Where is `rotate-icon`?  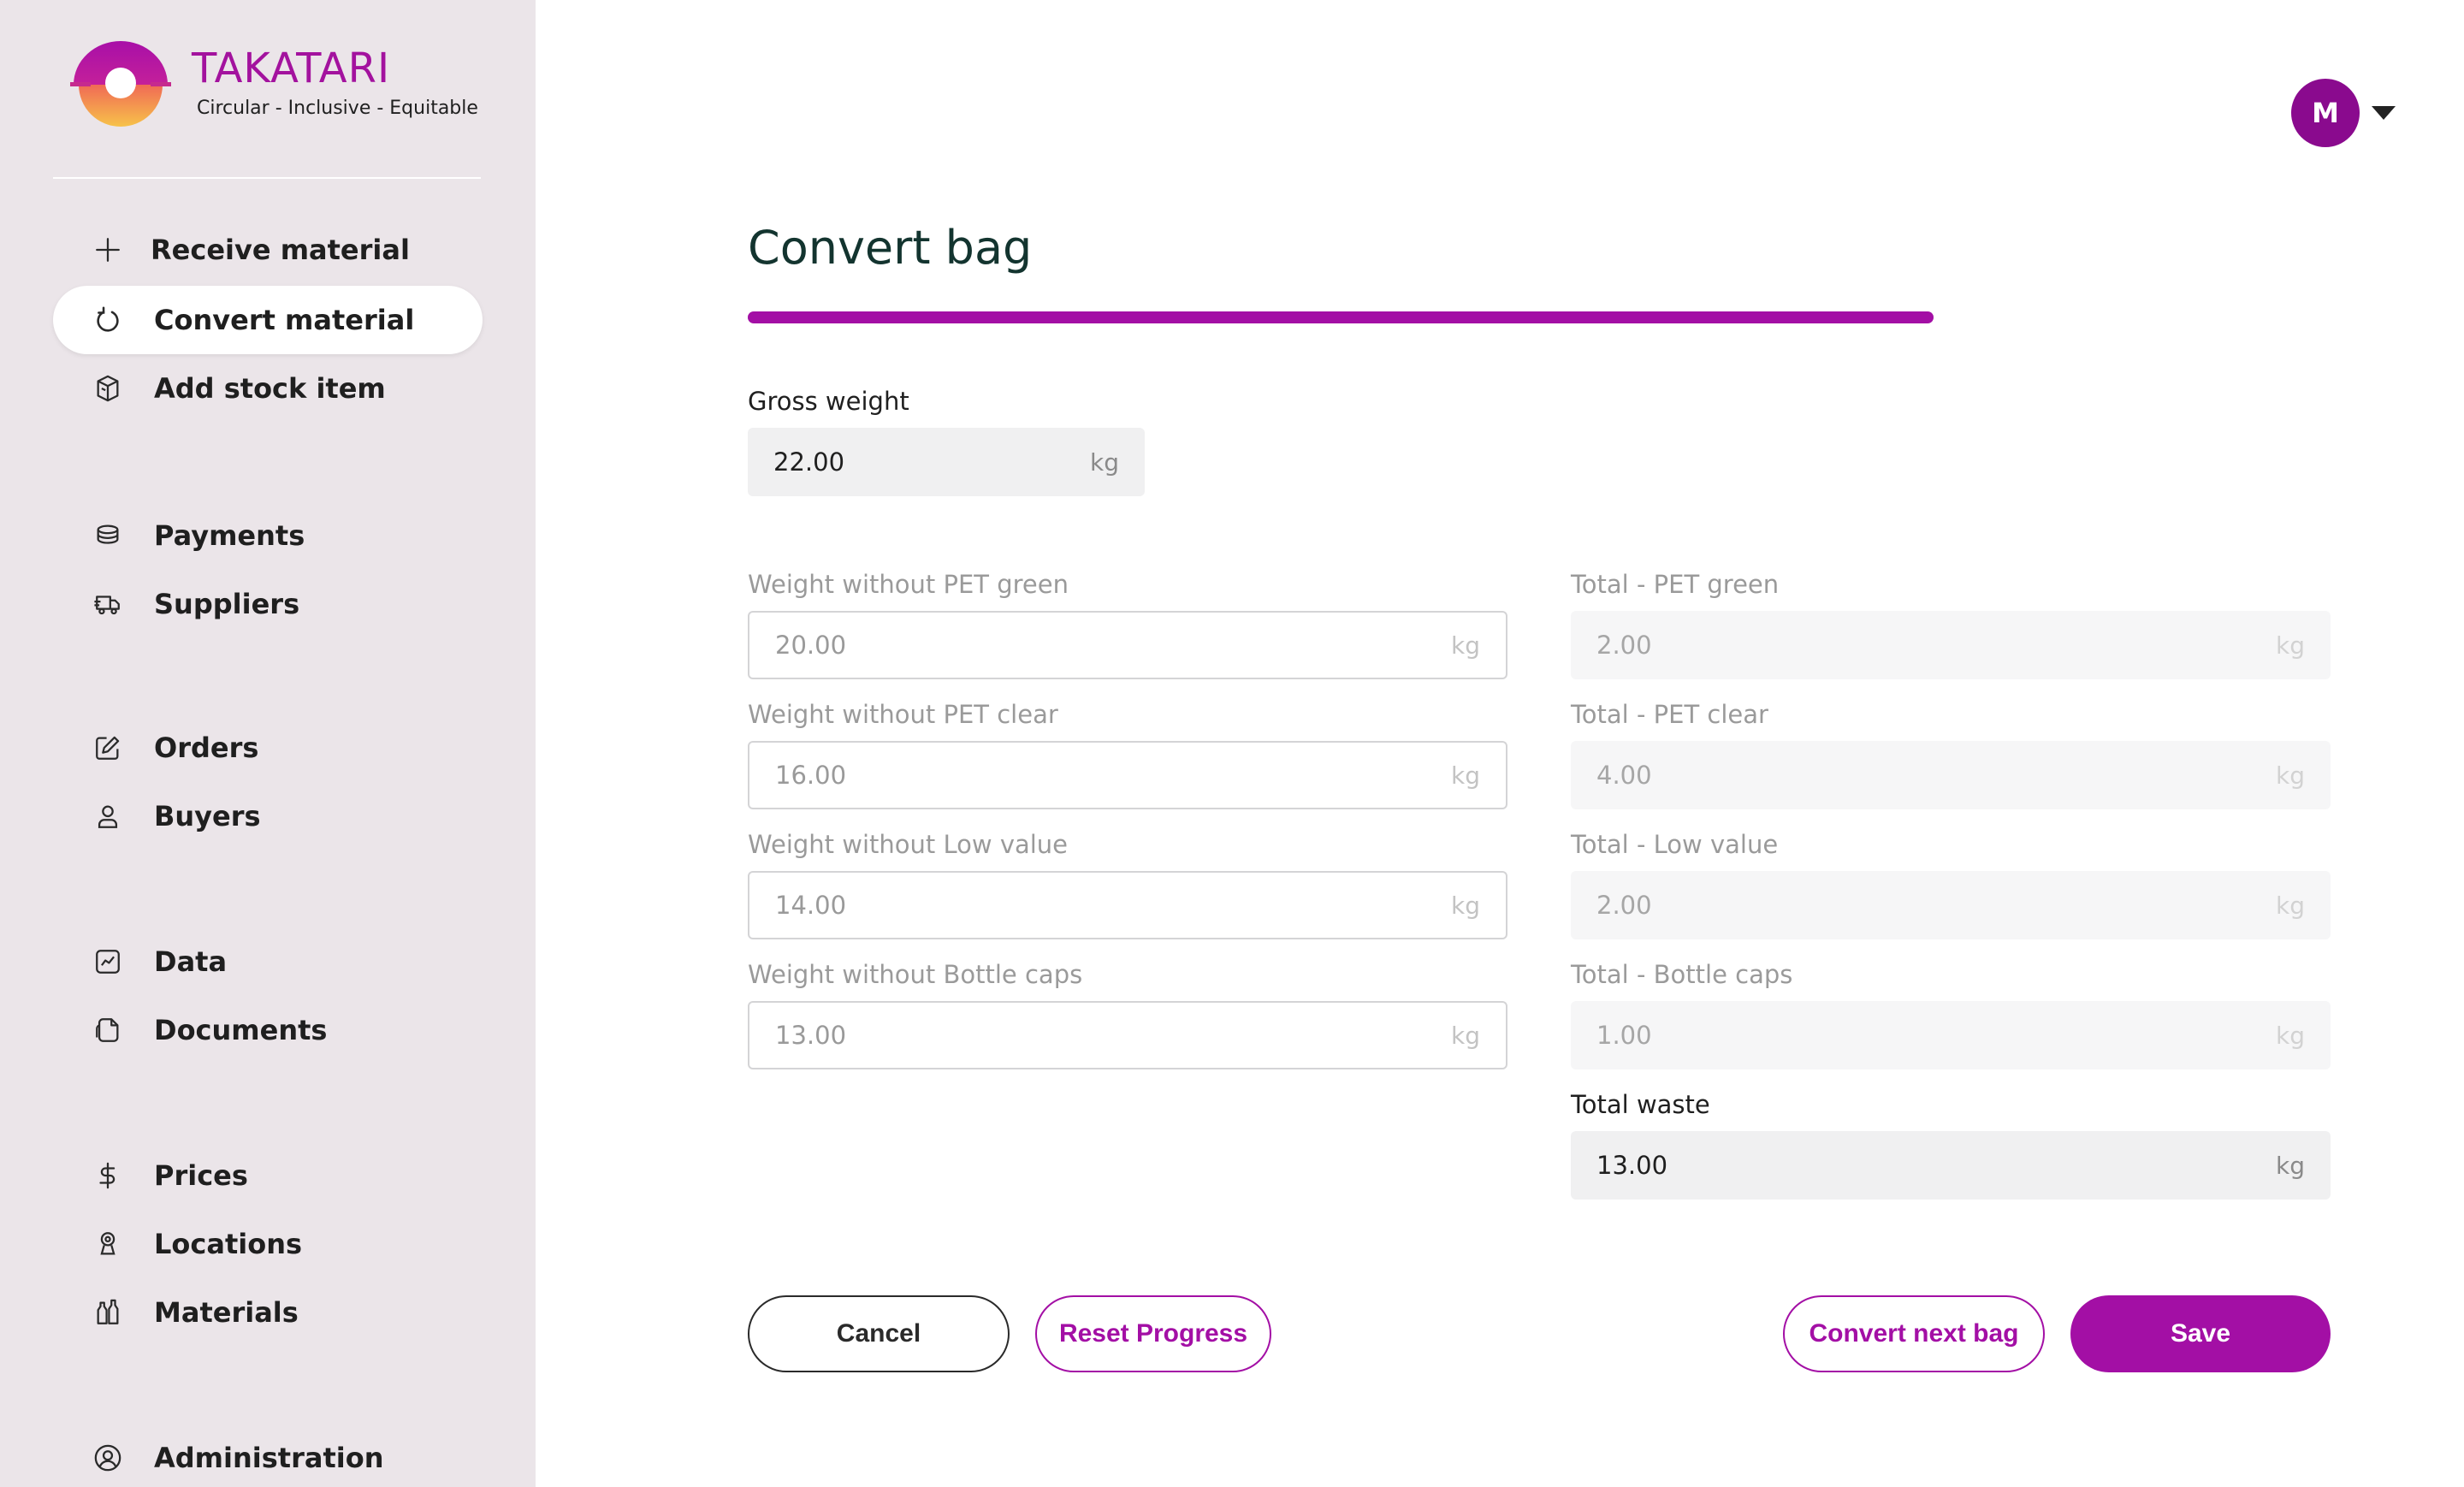 rotate-icon is located at coordinates (107, 320).